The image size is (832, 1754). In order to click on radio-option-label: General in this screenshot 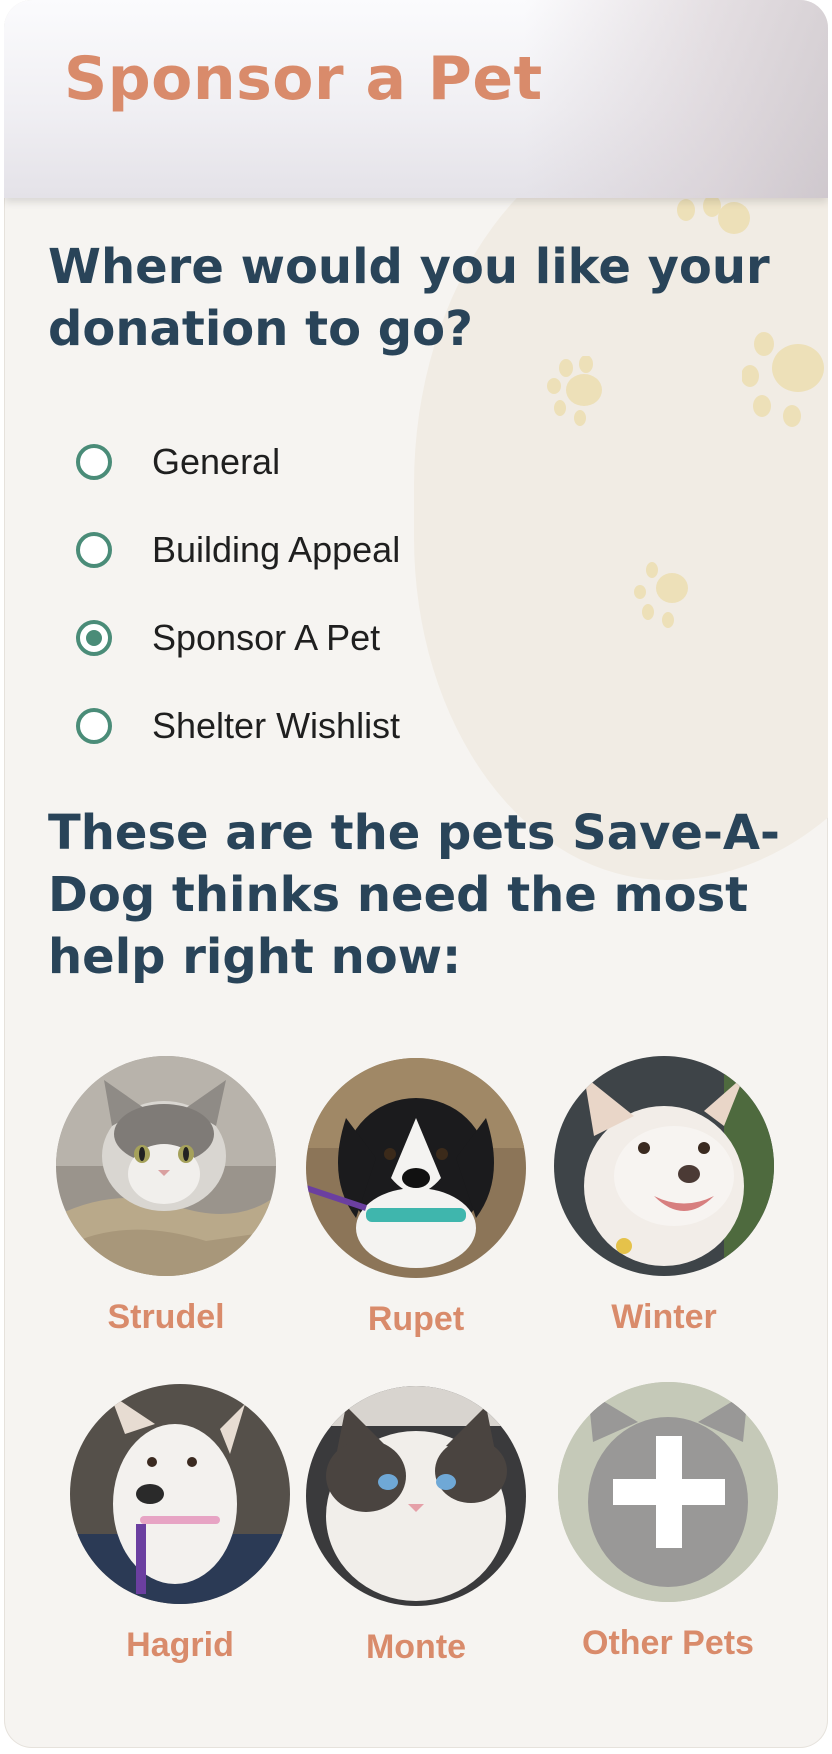, I will do `click(216, 461)`.